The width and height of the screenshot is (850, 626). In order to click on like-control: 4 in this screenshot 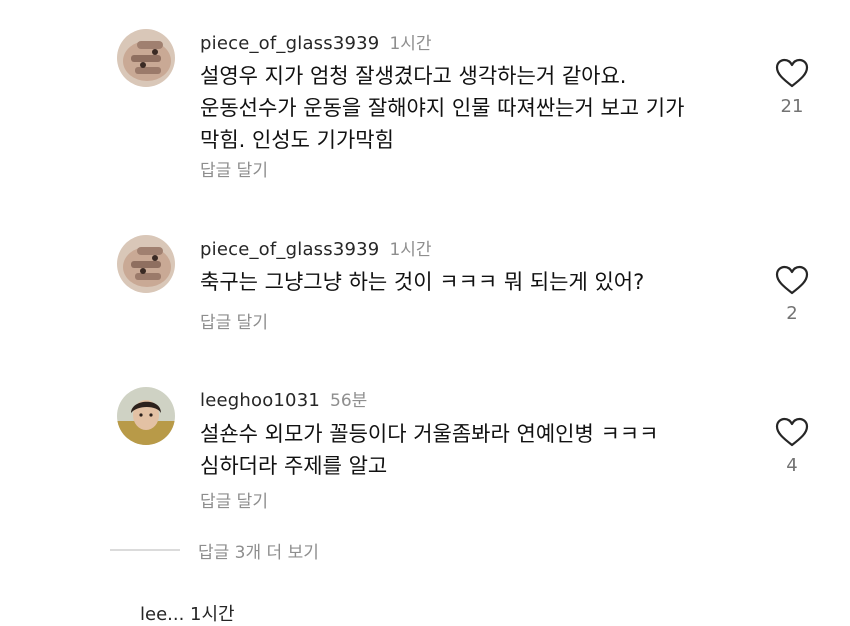, I will do `click(792, 446)`.